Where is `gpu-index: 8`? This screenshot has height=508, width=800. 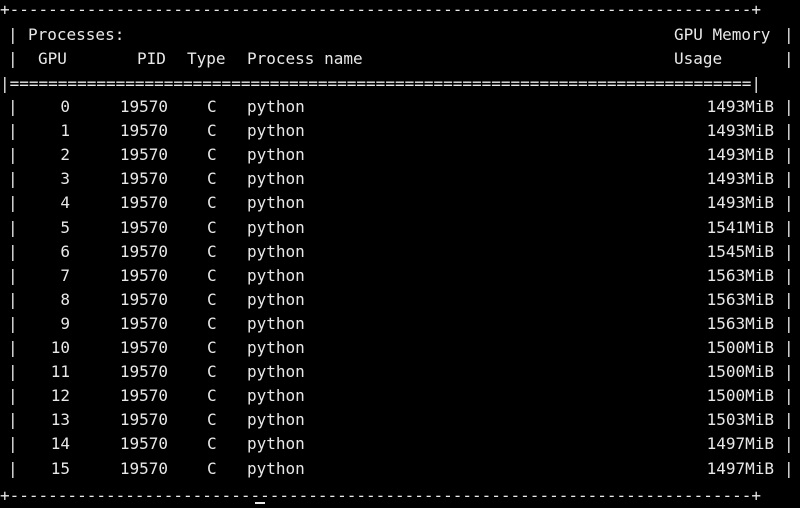
gpu-index: 8 is located at coordinates (65, 299).